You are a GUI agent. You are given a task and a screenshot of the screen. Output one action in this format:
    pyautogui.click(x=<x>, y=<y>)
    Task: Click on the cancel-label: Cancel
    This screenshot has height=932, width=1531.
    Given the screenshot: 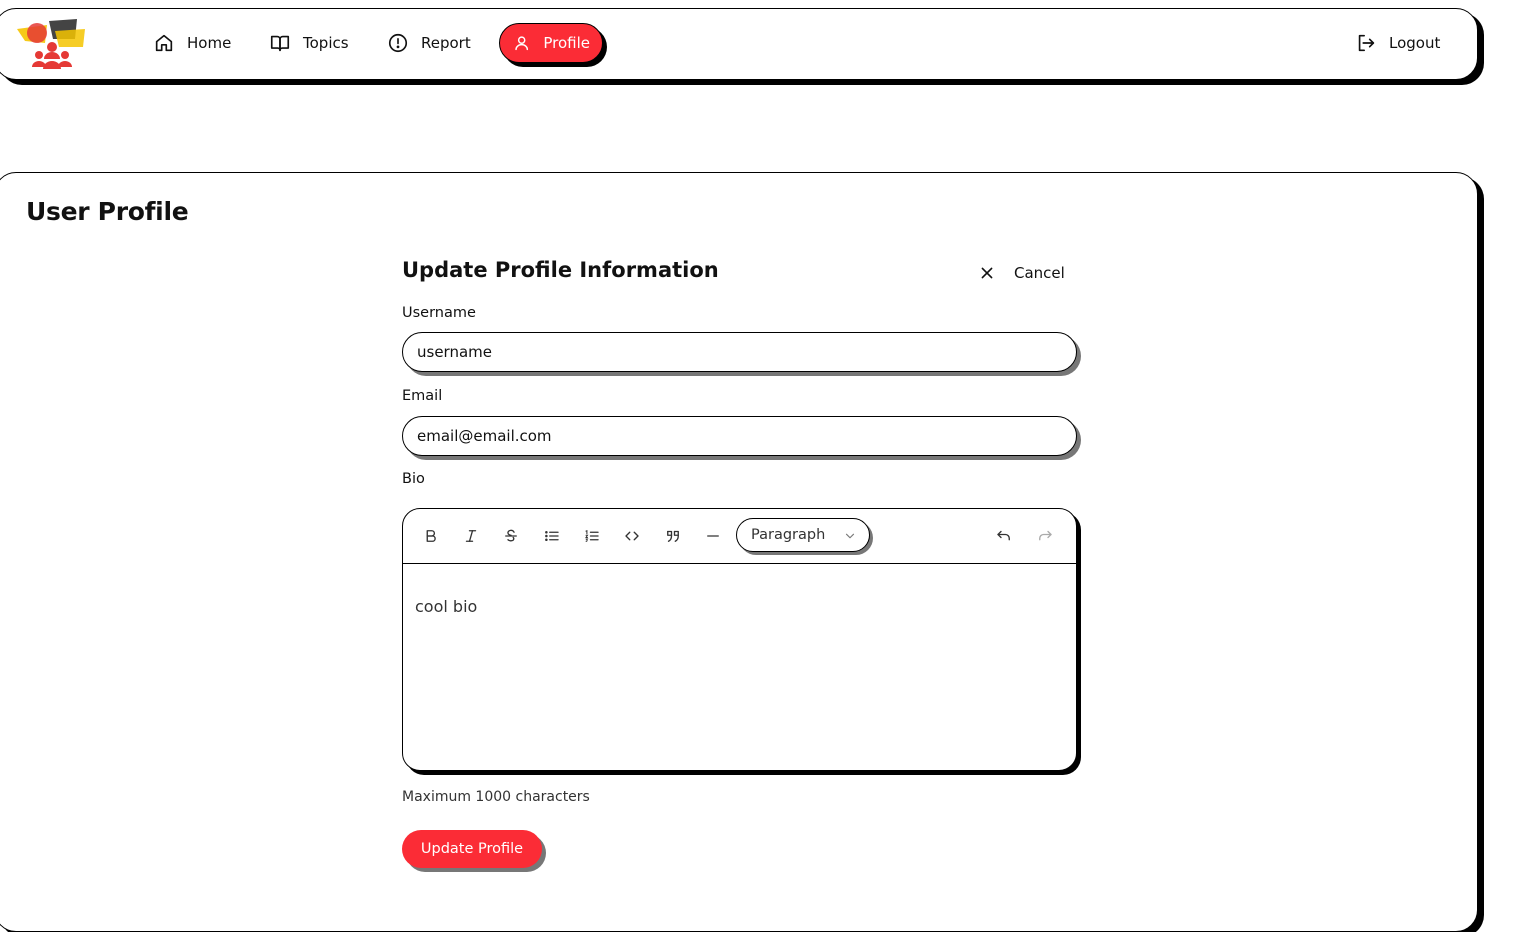 What is the action you would take?
    pyautogui.click(x=1039, y=273)
    